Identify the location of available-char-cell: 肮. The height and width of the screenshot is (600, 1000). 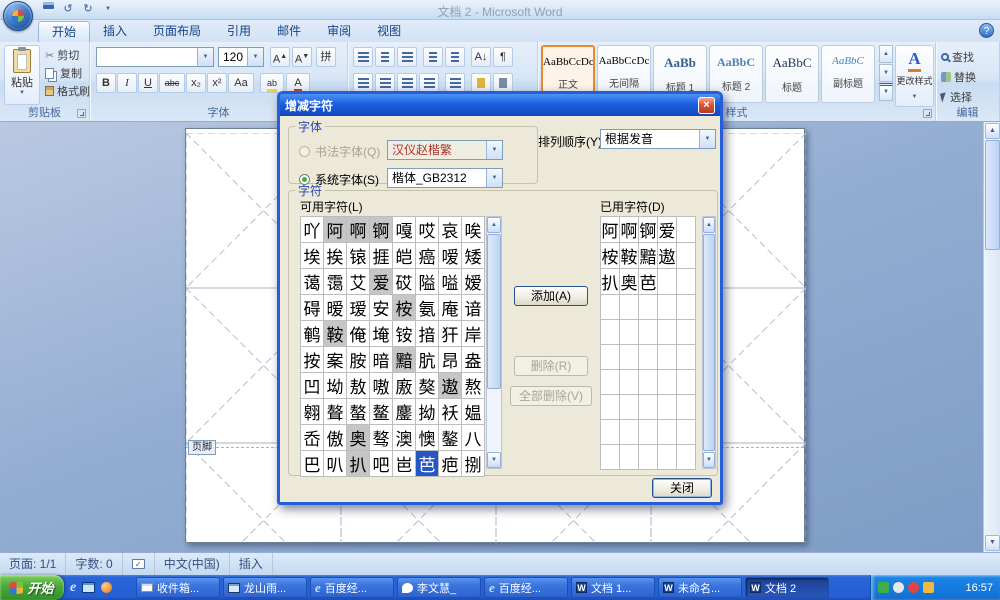
(427, 359).